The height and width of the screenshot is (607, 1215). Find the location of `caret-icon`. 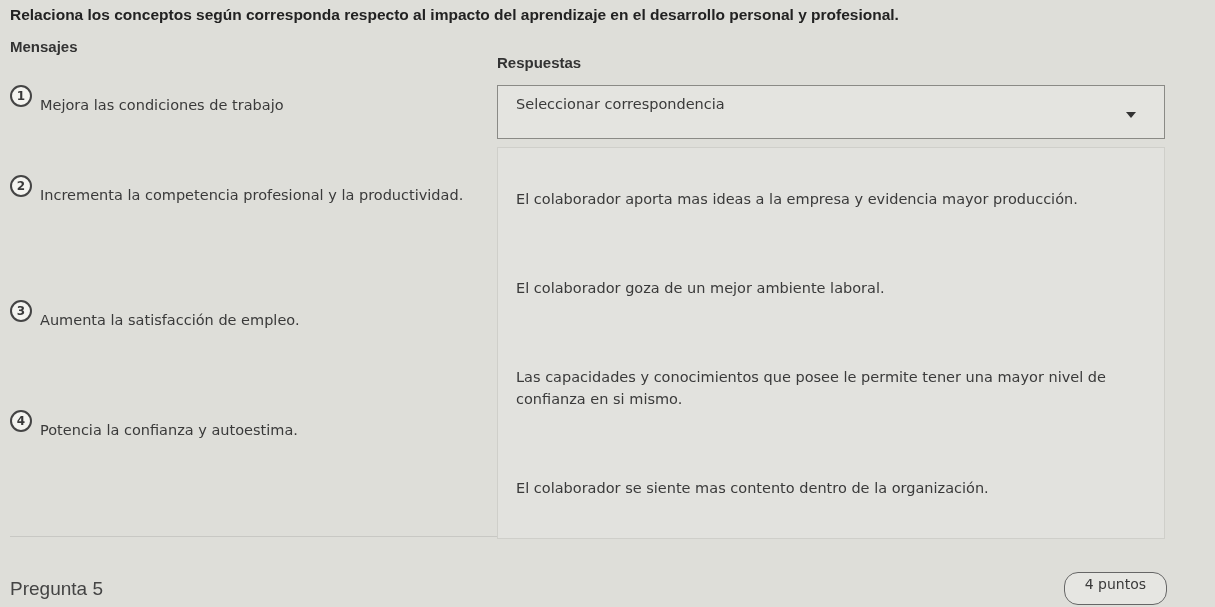

caret-icon is located at coordinates (1131, 115).